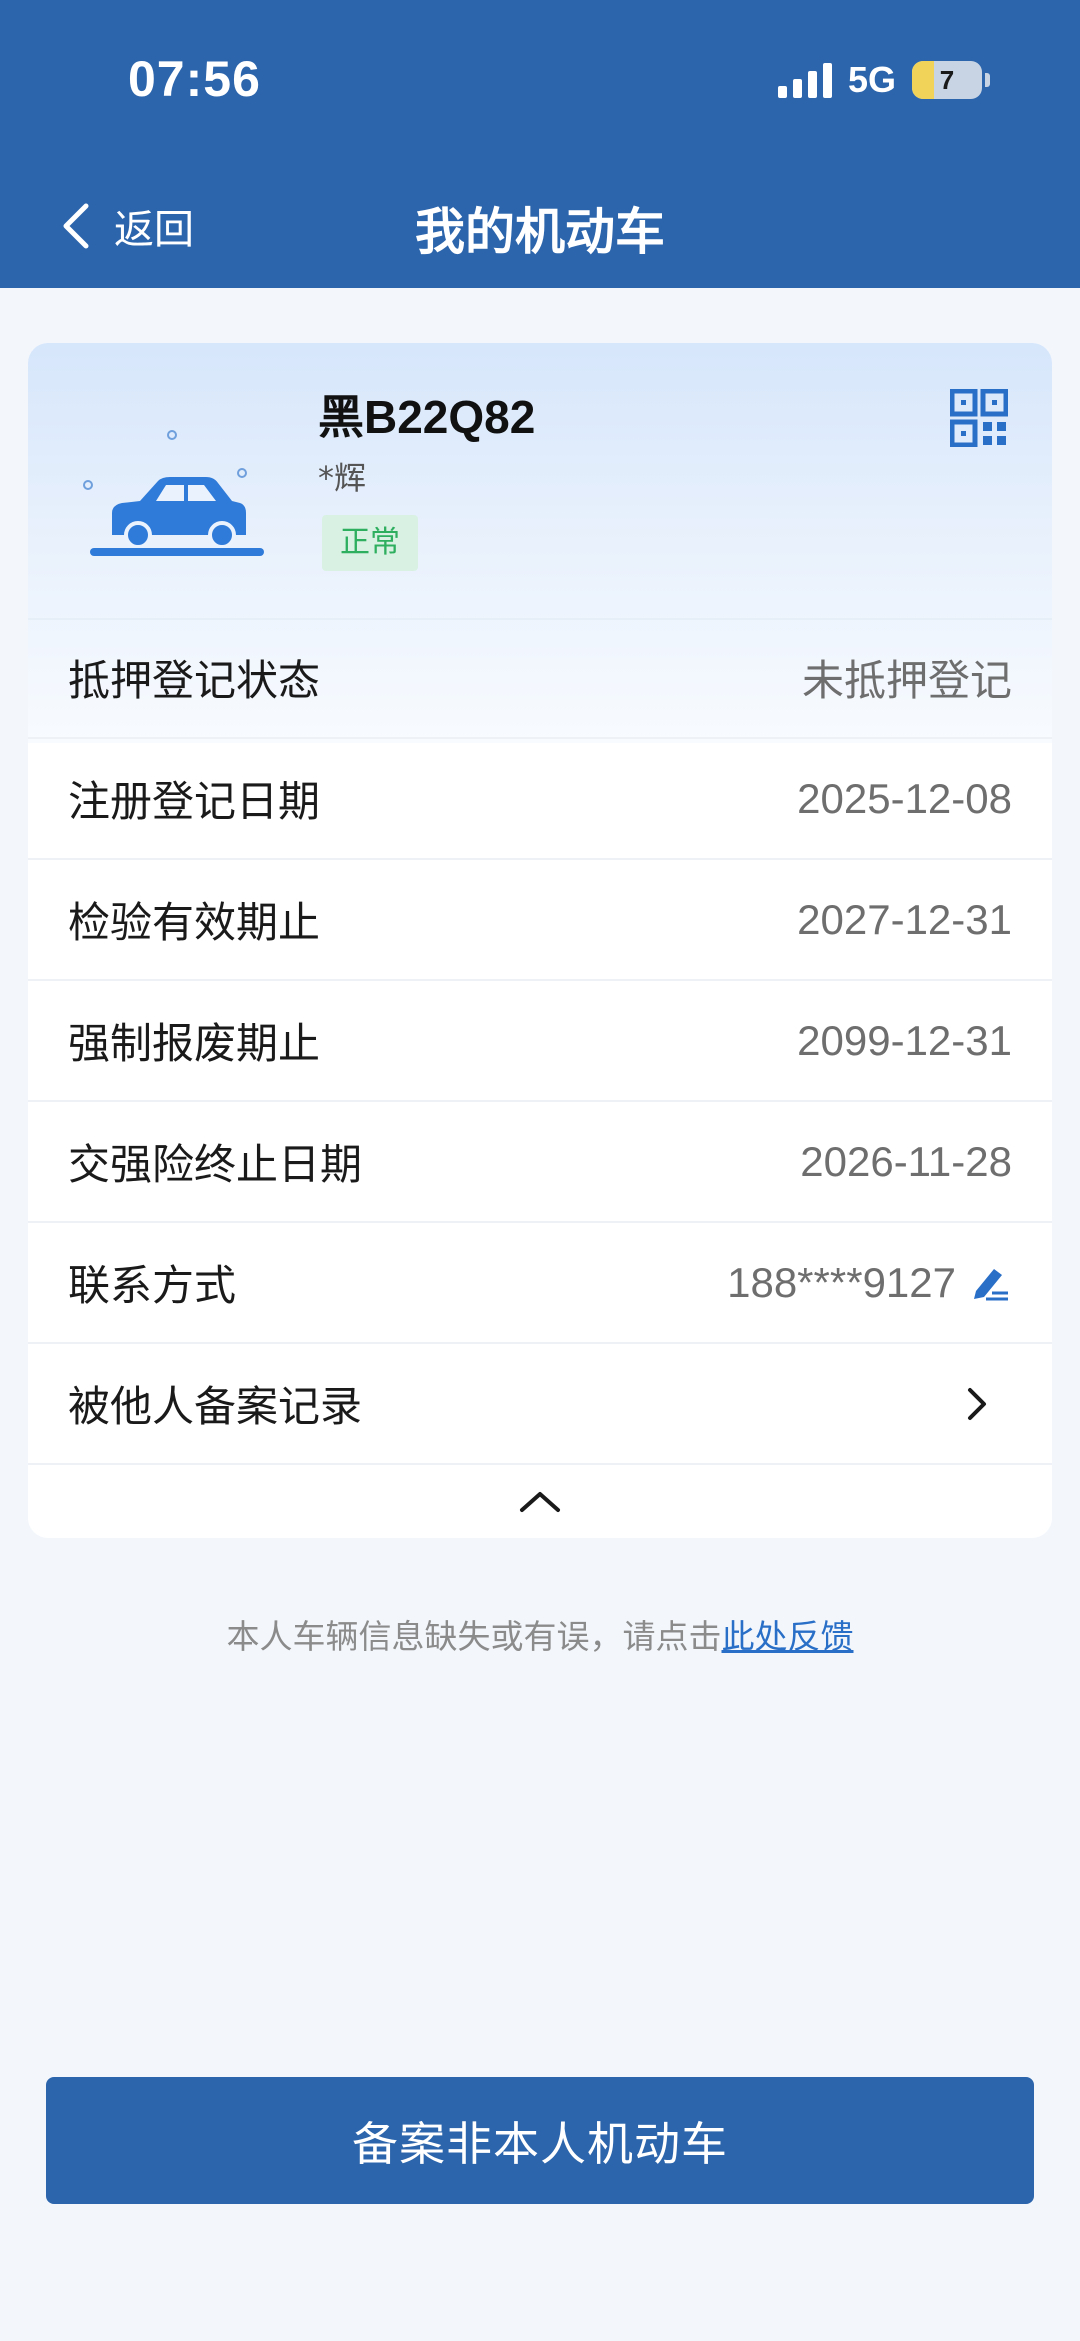  Describe the element at coordinates (370, 543) in the screenshot. I see `status-badge: 正常` at that location.